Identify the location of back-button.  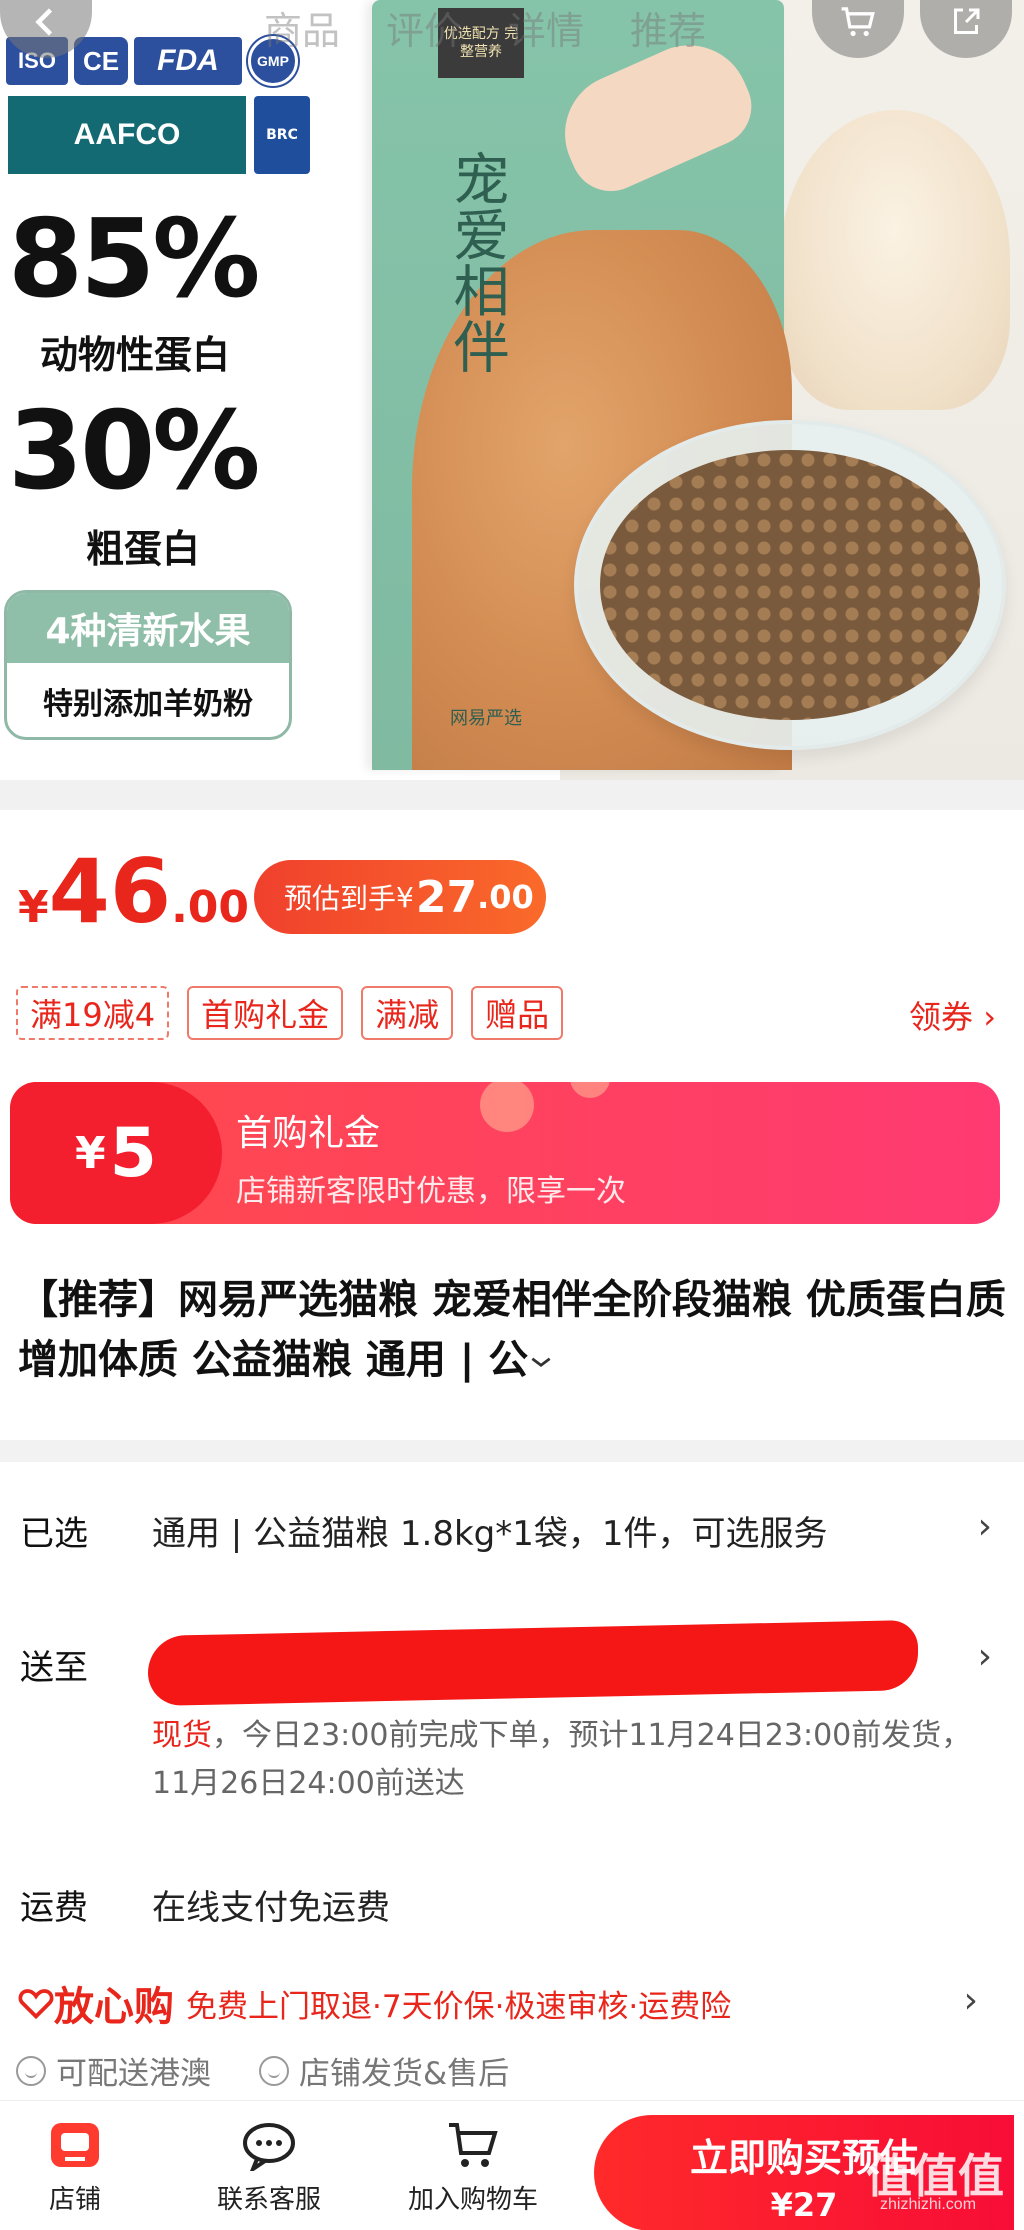
(46, 29).